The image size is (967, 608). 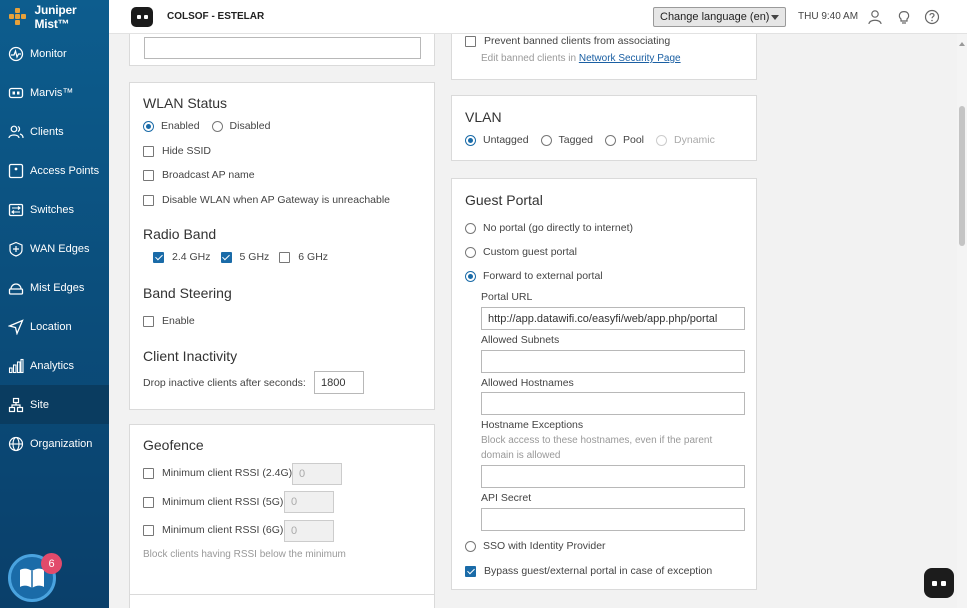 I want to click on vlan-card: VLAN Untagged Tagged Pool Dynamic, so click(x=604, y=128).